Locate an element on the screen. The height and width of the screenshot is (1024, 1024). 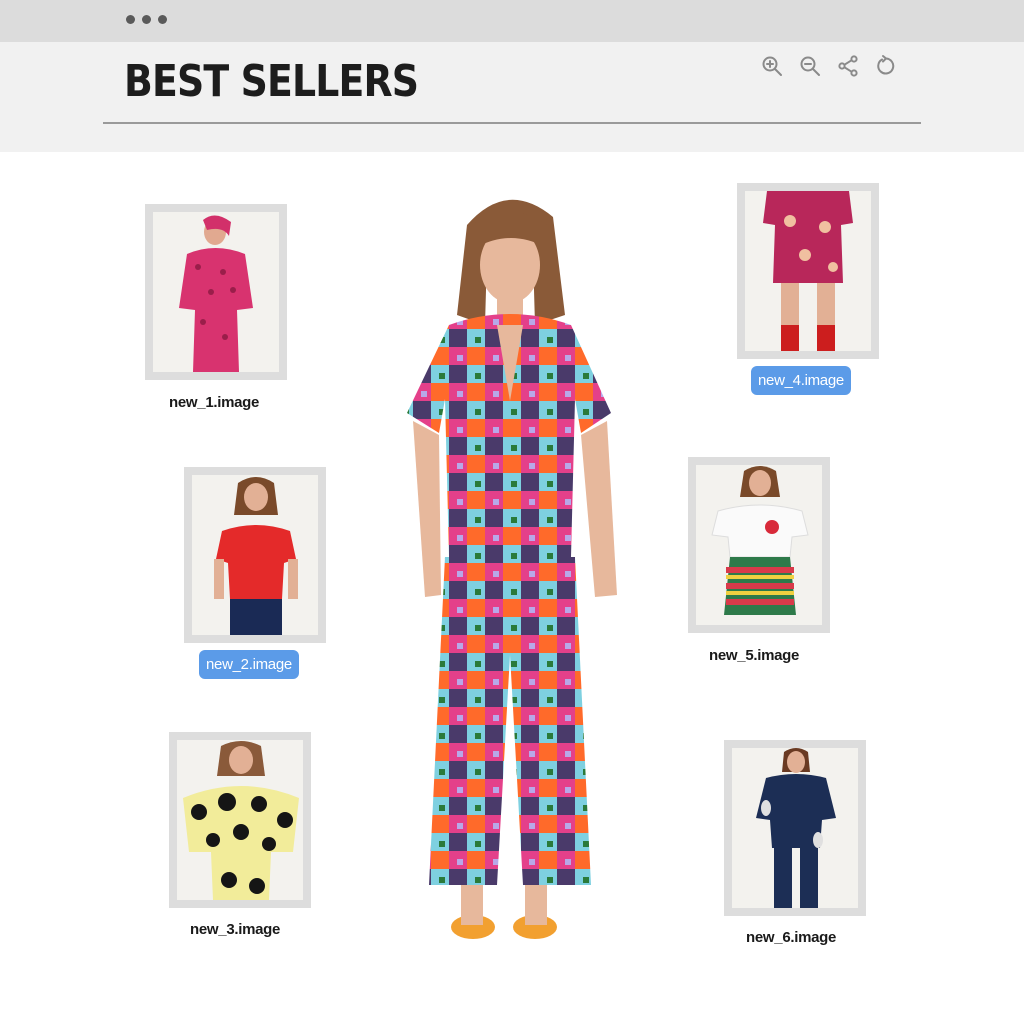
thumbnail-label: new_5.image is located at coordinates (754, 655).